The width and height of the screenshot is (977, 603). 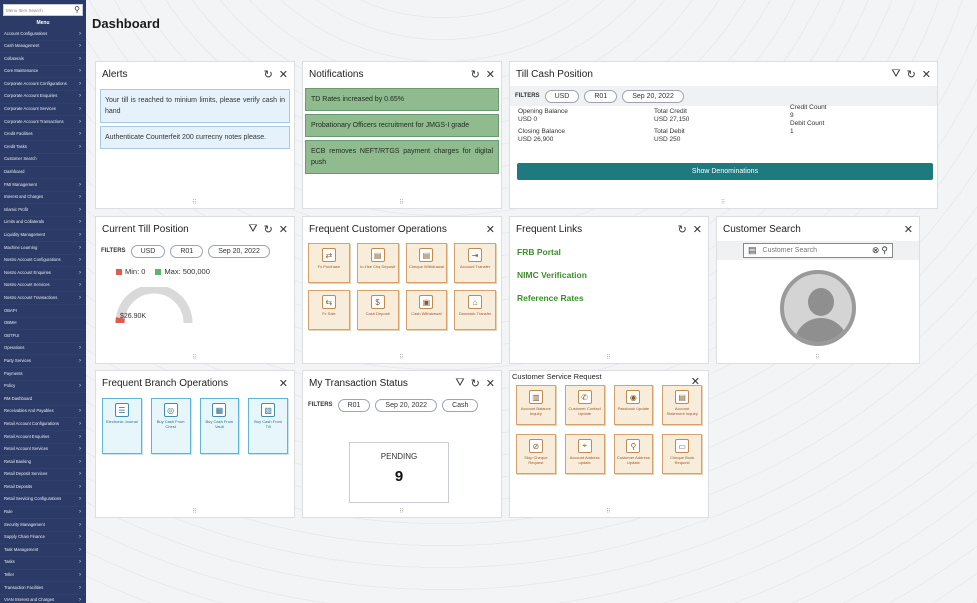 What do you see at coordinates (43, 550) in the screenshot?
I see `sidebar-item-task-management: Task Management ›` at bounding box center [43, 550].